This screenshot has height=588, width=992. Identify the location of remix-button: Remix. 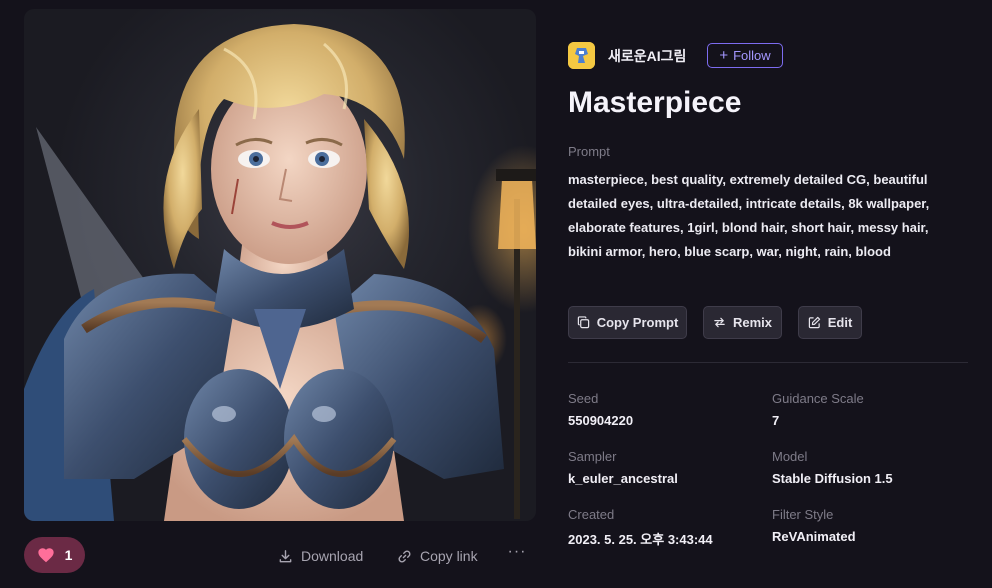
(742, 322).